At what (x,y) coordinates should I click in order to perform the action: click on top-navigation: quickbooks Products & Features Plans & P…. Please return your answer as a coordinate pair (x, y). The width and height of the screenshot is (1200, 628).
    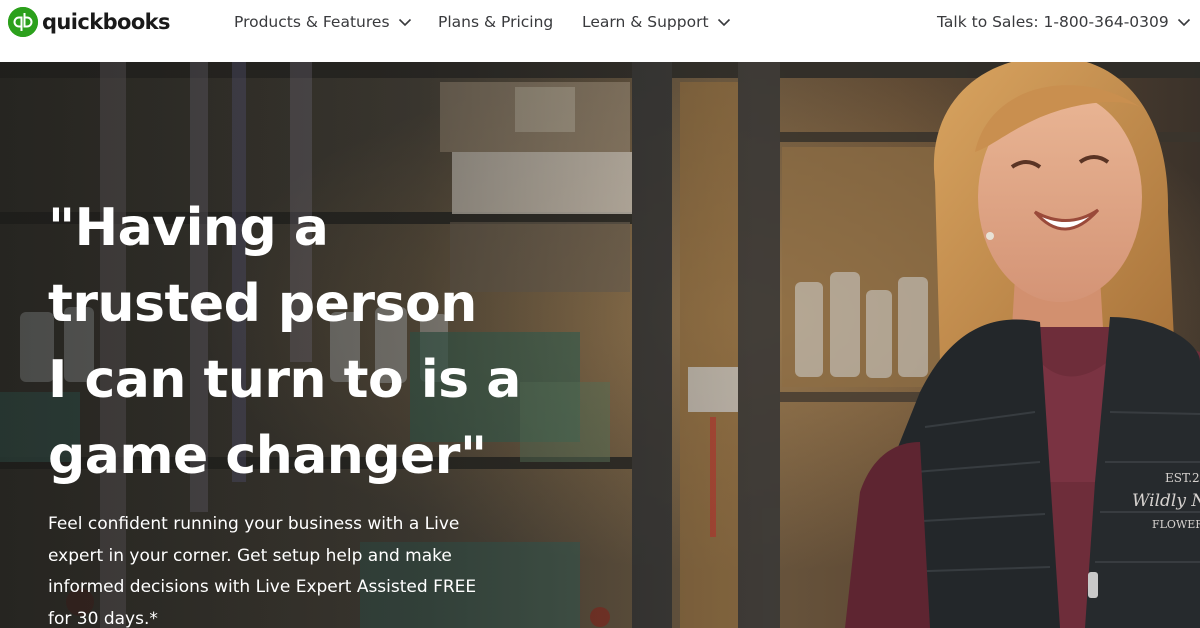
    Looking at the image, I should click on (600, 31).